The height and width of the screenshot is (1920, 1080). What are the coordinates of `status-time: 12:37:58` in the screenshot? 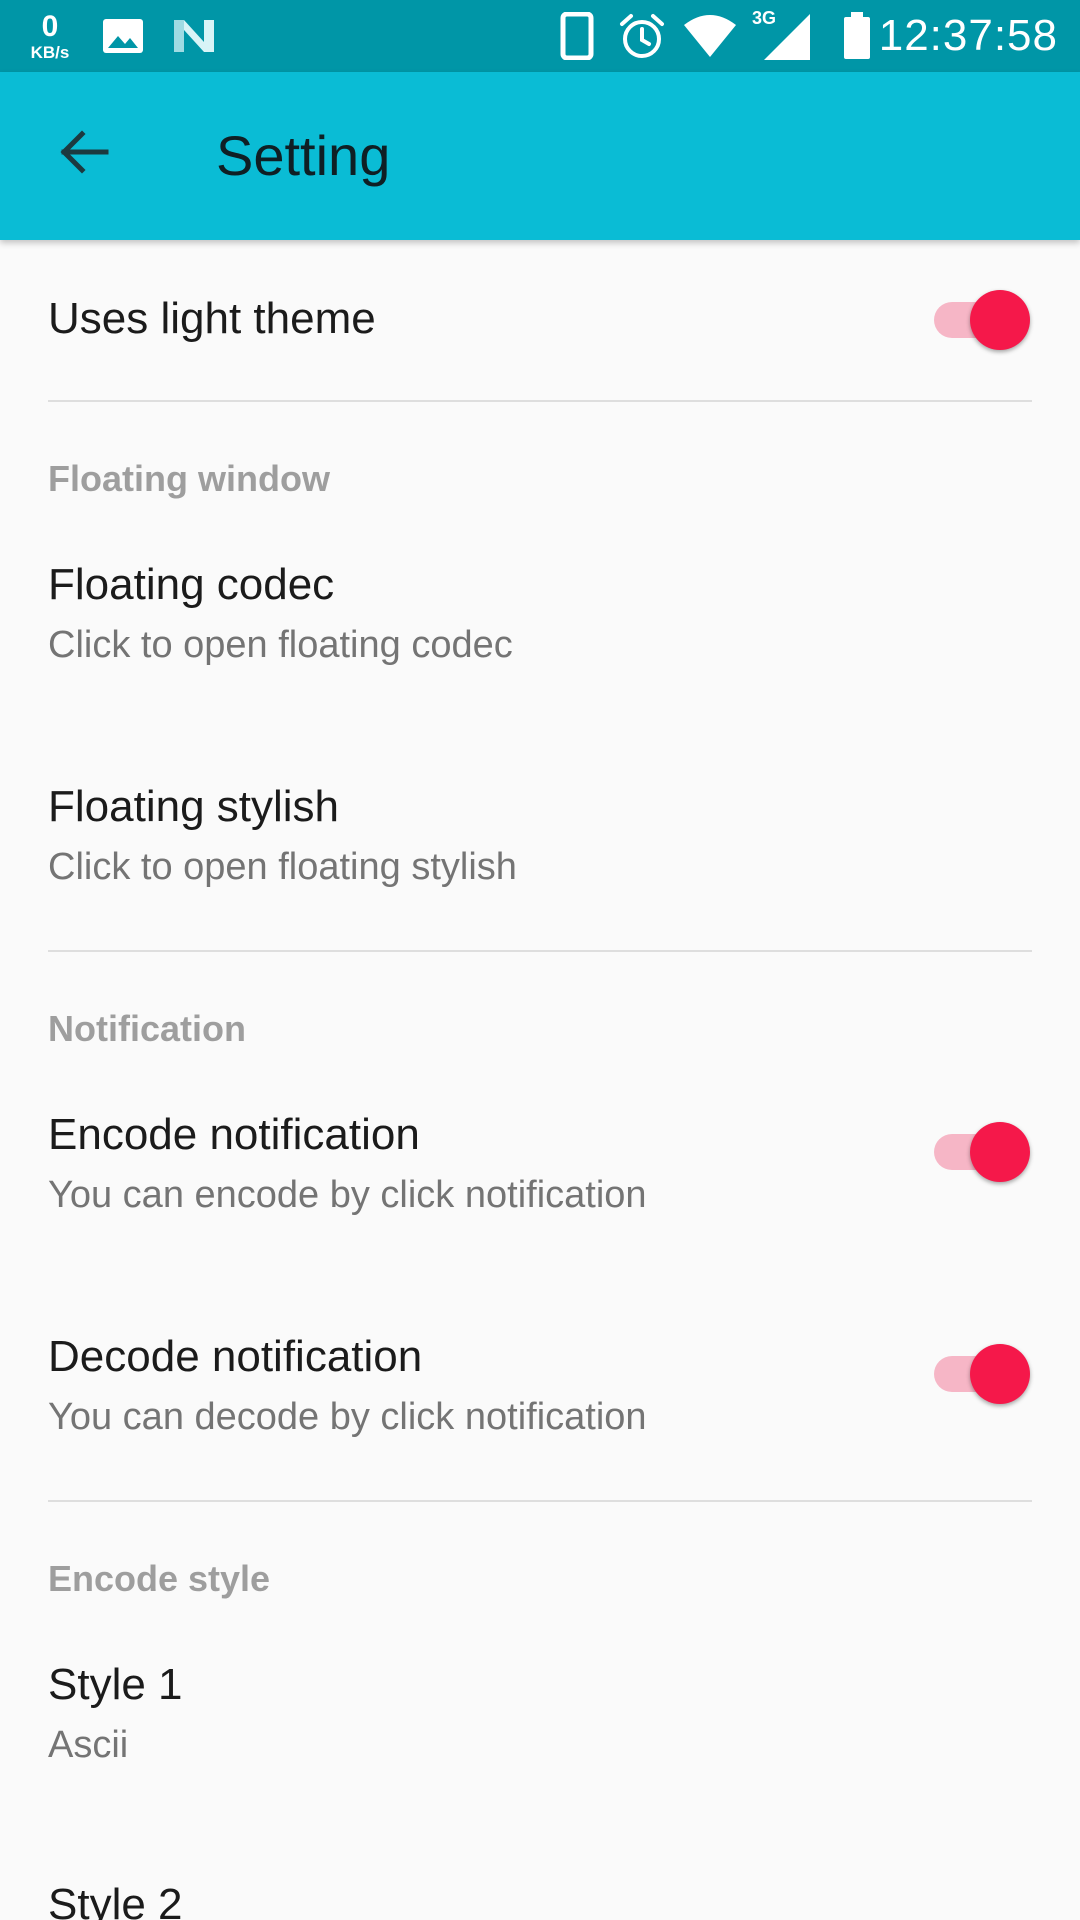 It's located at (968, 35).